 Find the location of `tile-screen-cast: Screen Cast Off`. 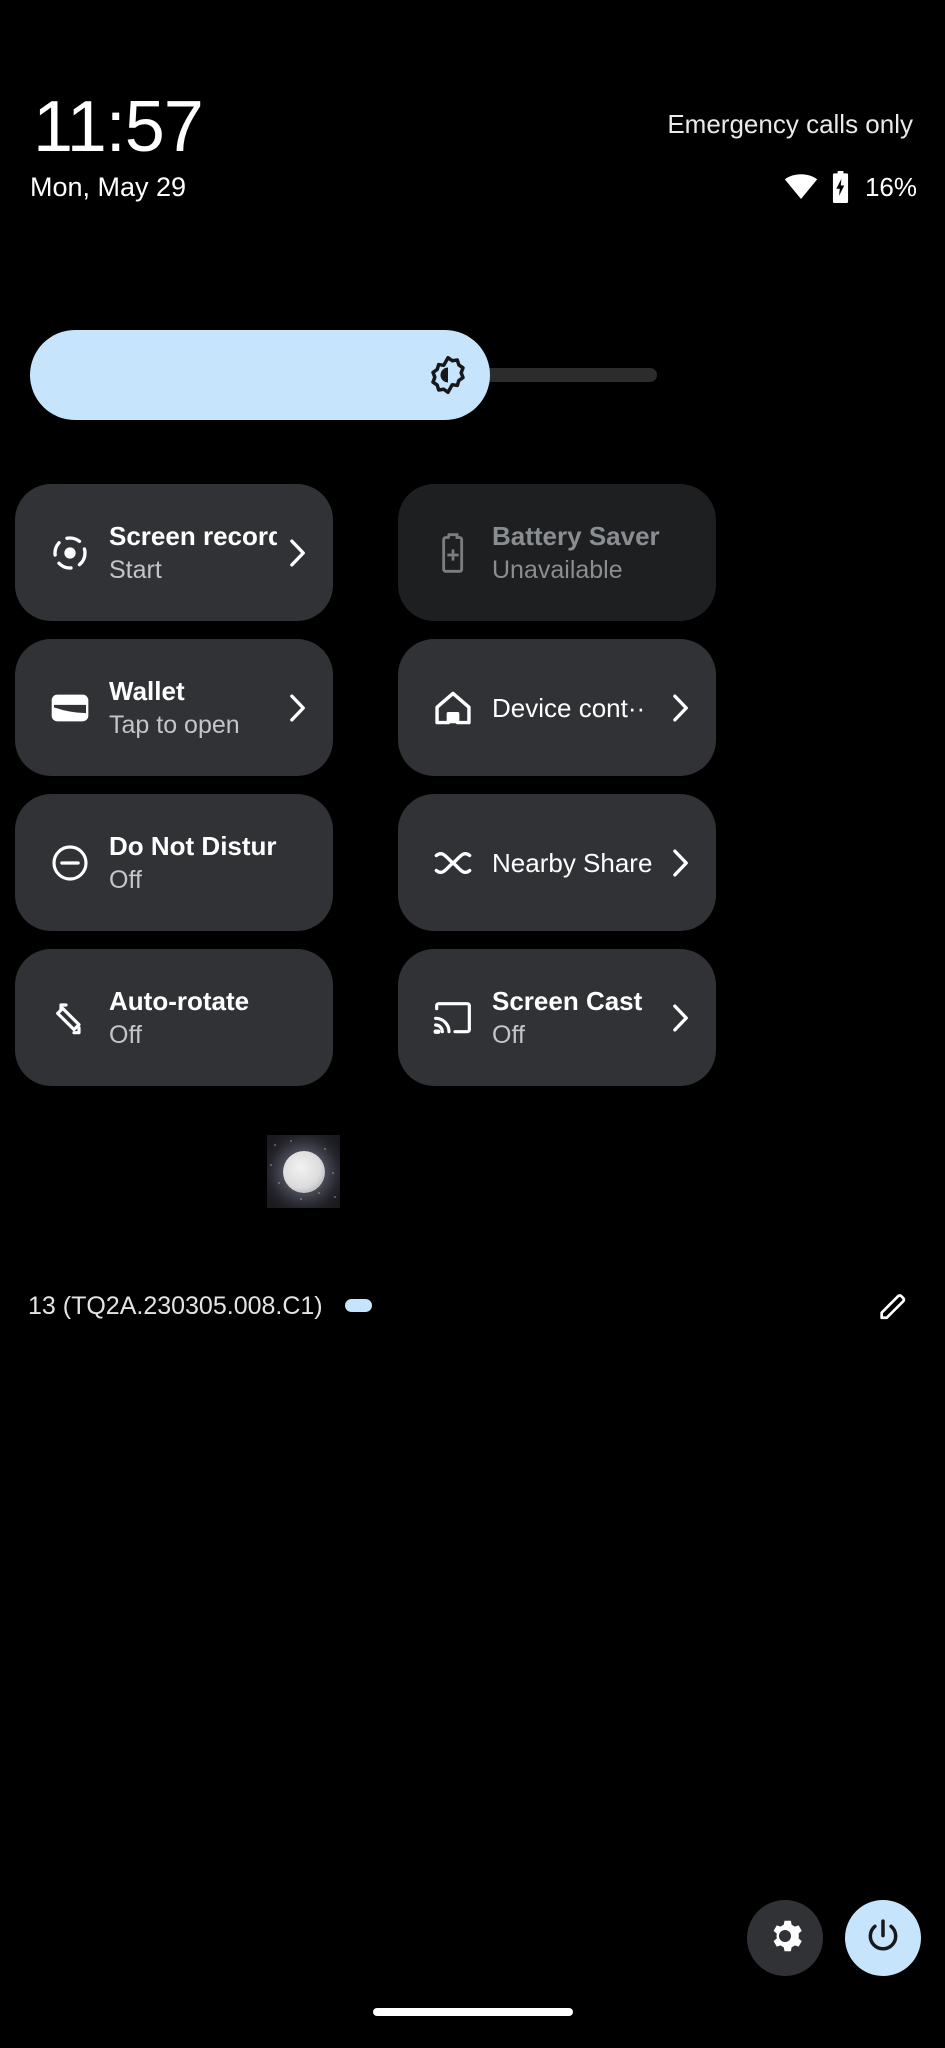

tile-screen-cast: Screen Cast Off is located at coordinates (557, 1017).